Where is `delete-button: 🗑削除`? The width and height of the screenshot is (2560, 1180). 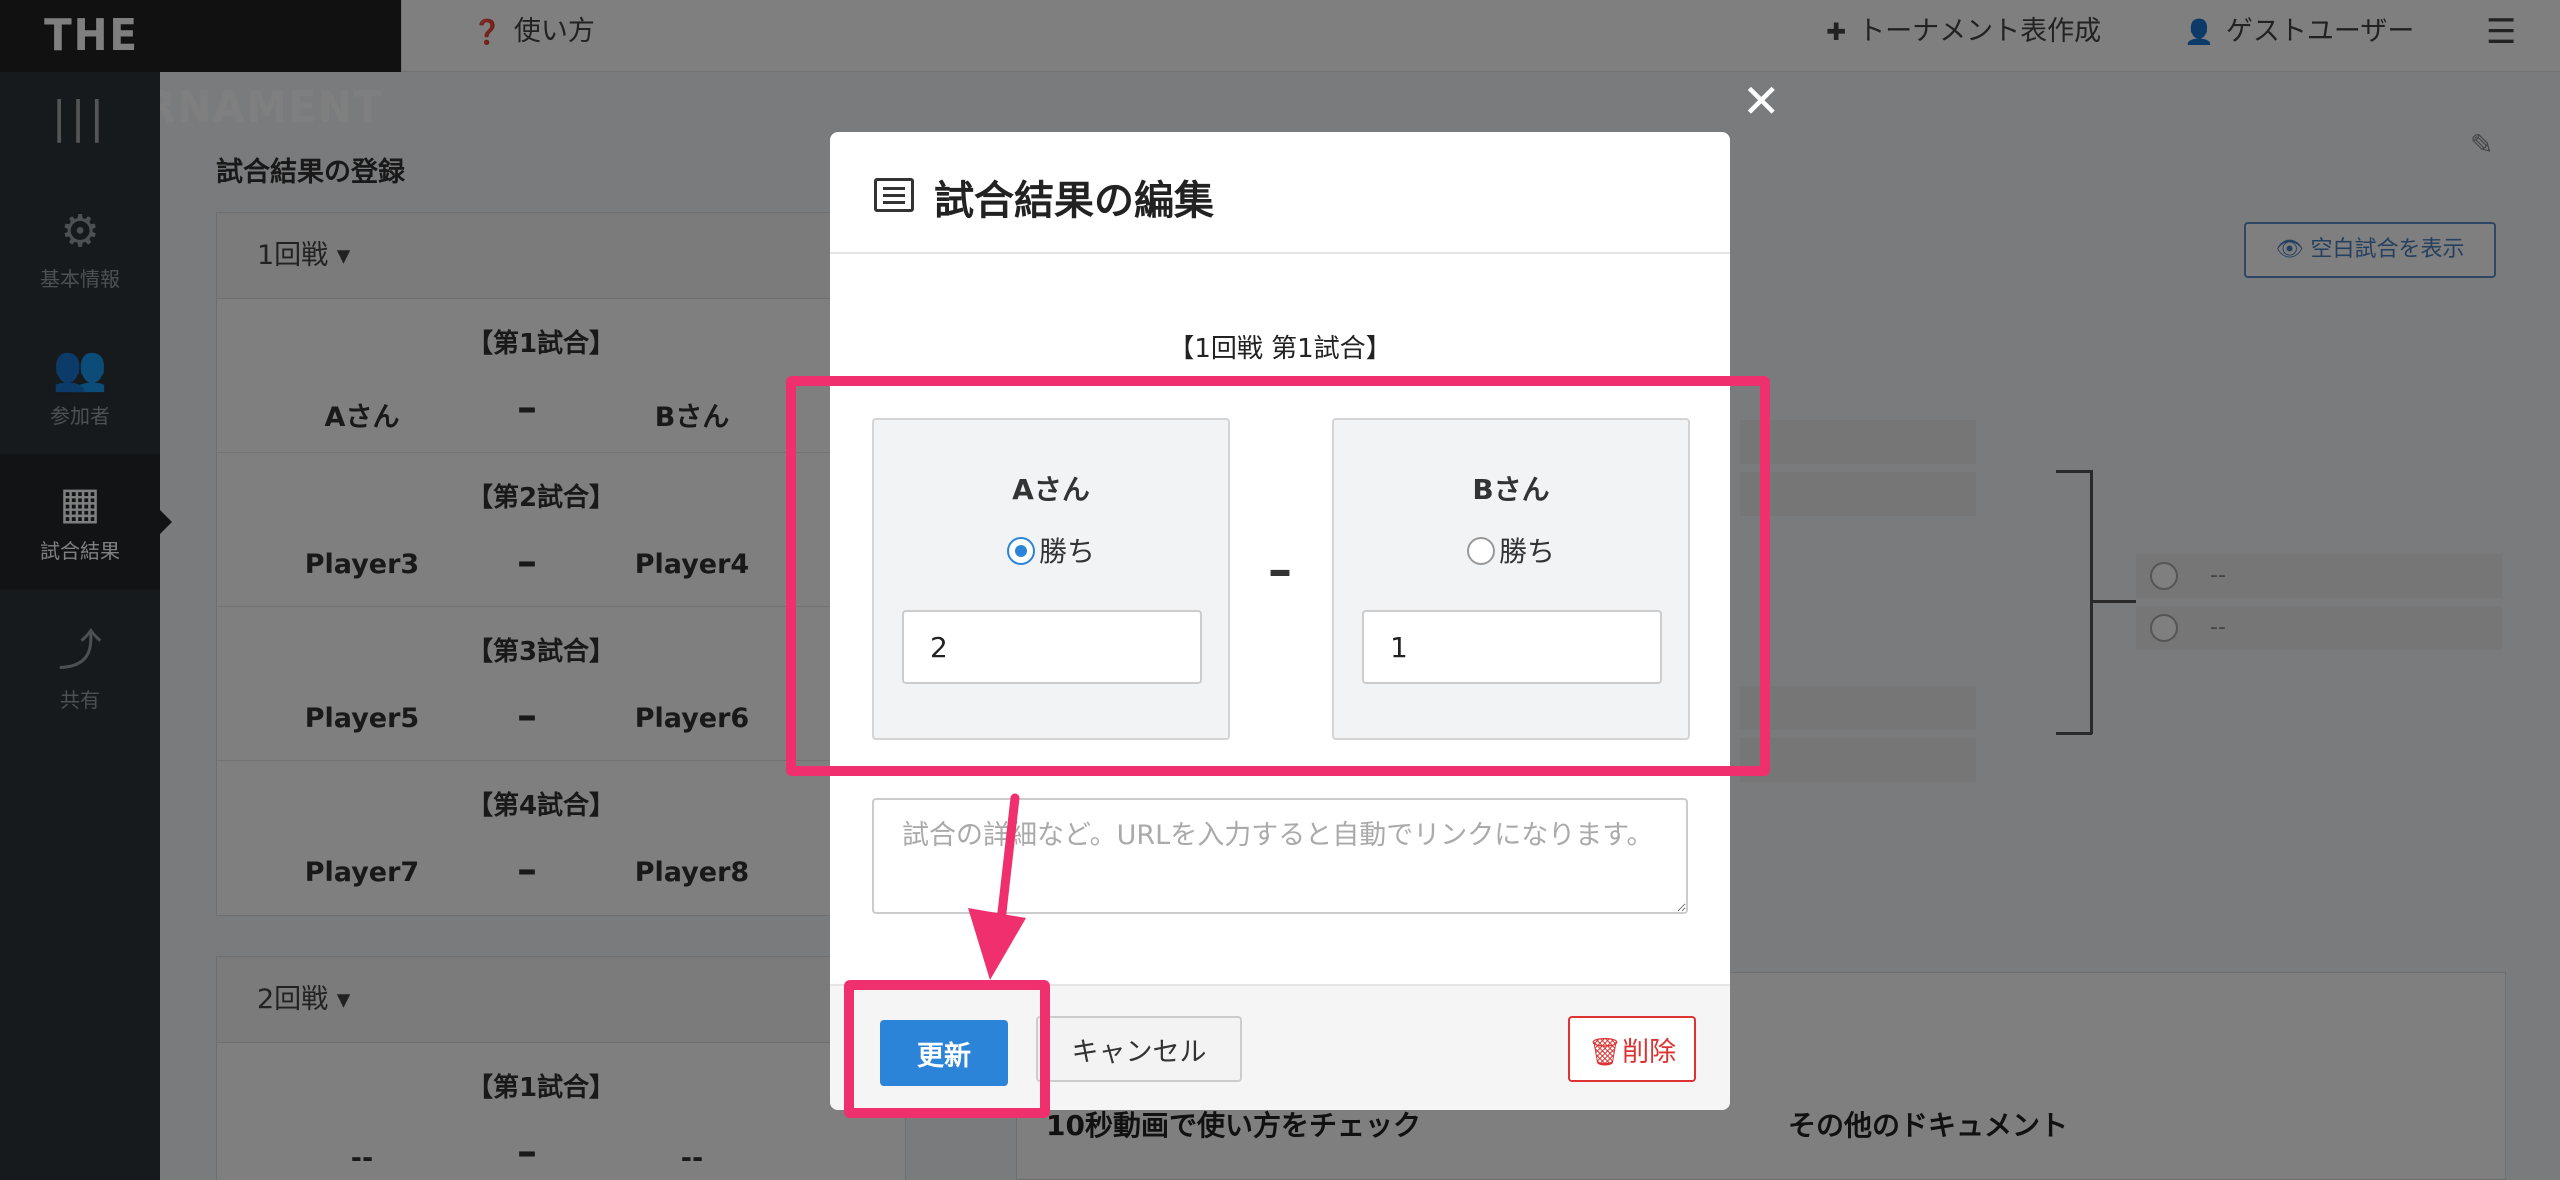
delete-button: 🗑削除 is located at coordinates (1632, 1049).